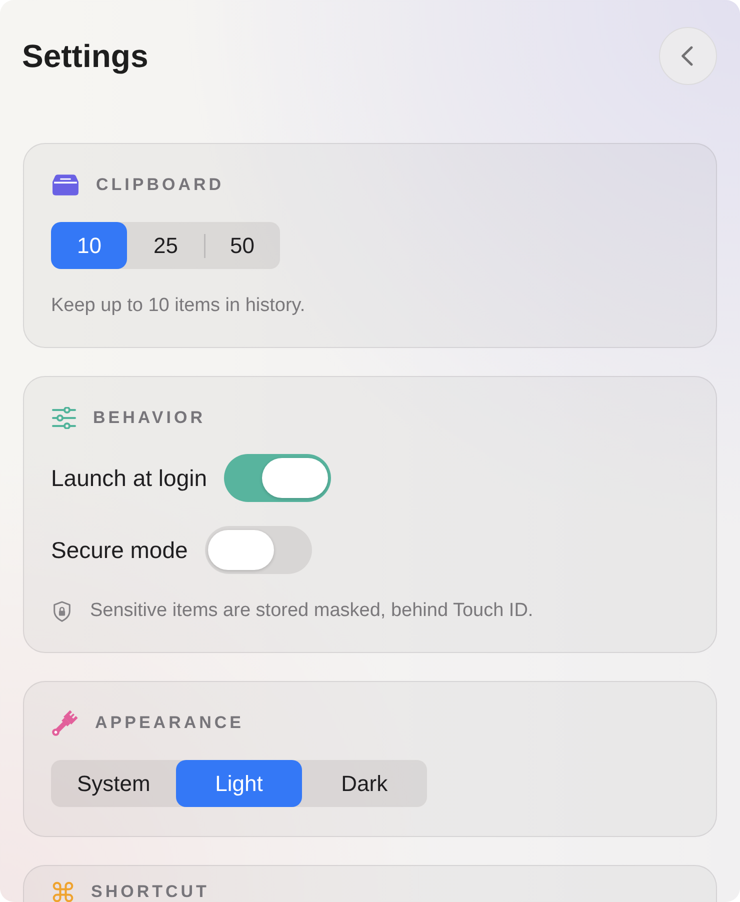 The height and width of the screenshot is (902, 740). Describe the element at coordinates (65, 723) in the screenshot. I see `paintbrush-icon` at that location.